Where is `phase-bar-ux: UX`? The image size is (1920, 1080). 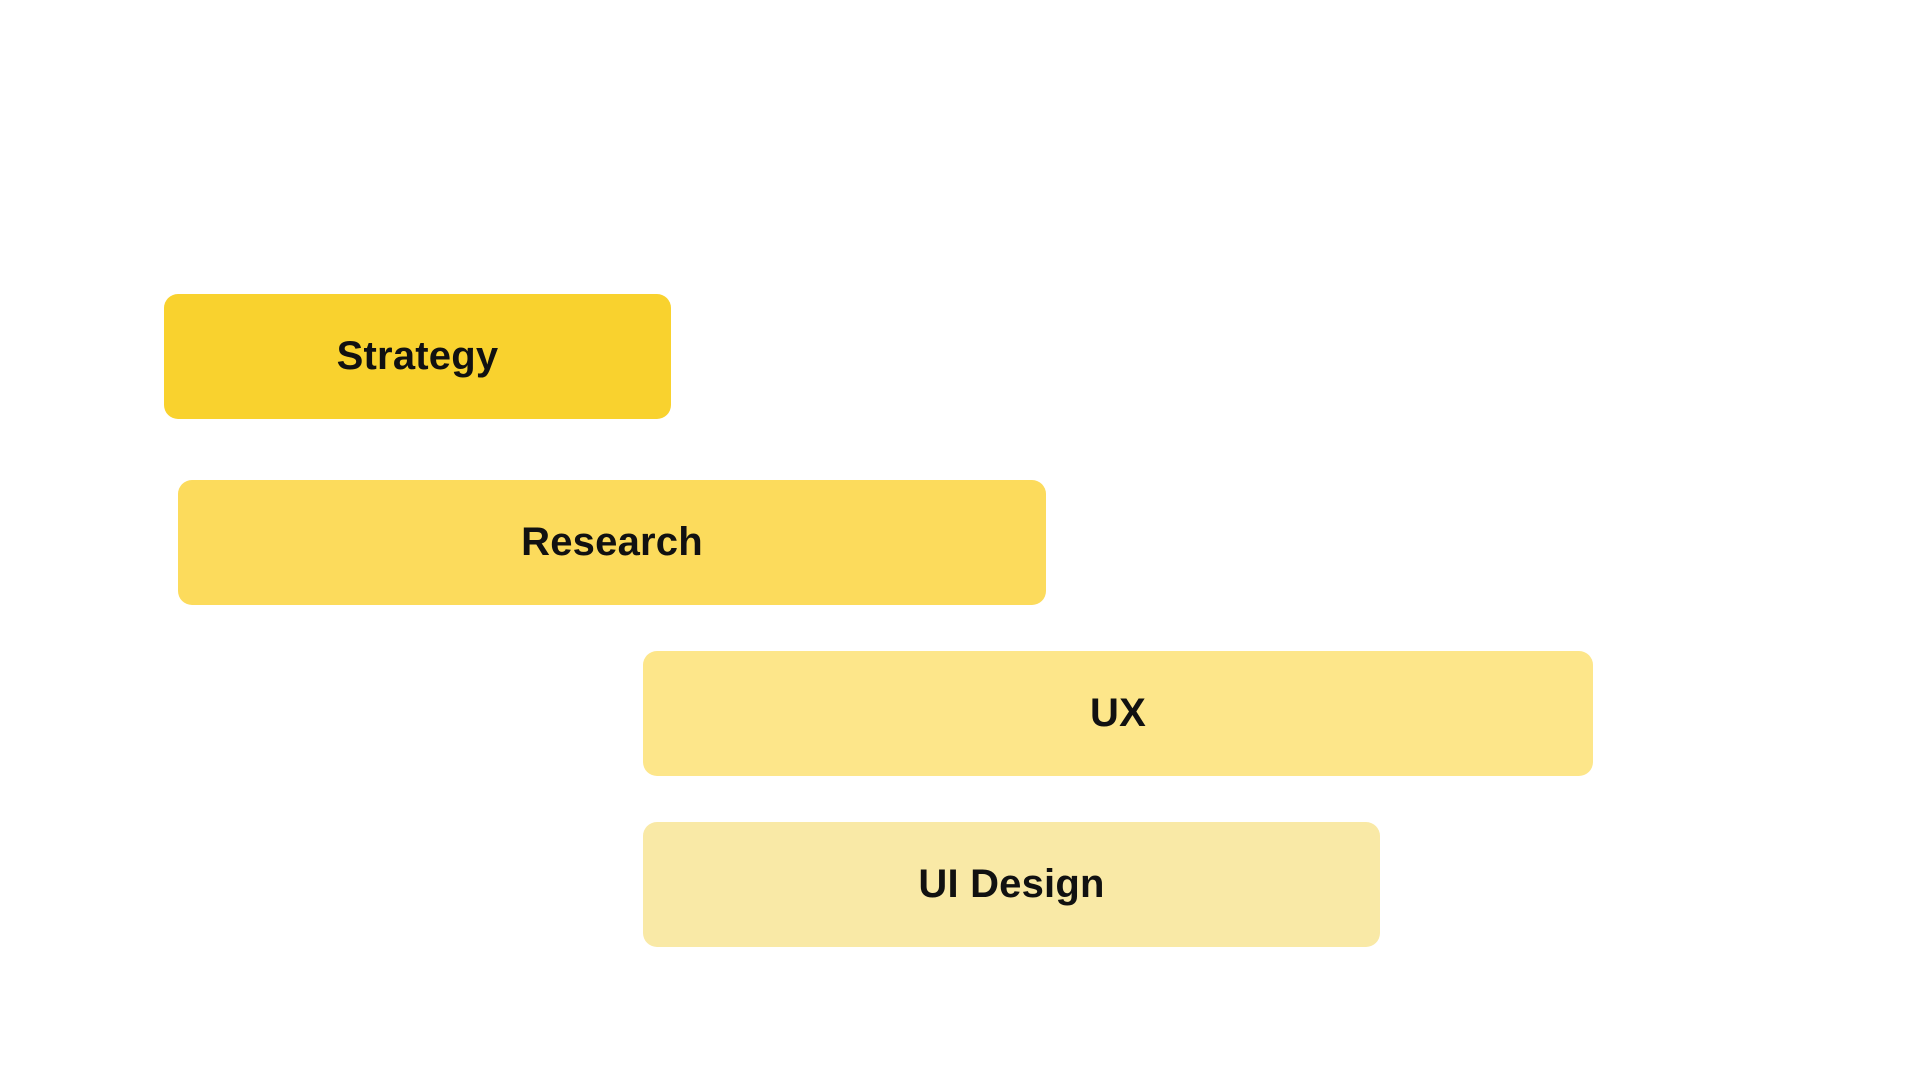 phase-bar-ux: UX is located at coordinates (1118, 713).